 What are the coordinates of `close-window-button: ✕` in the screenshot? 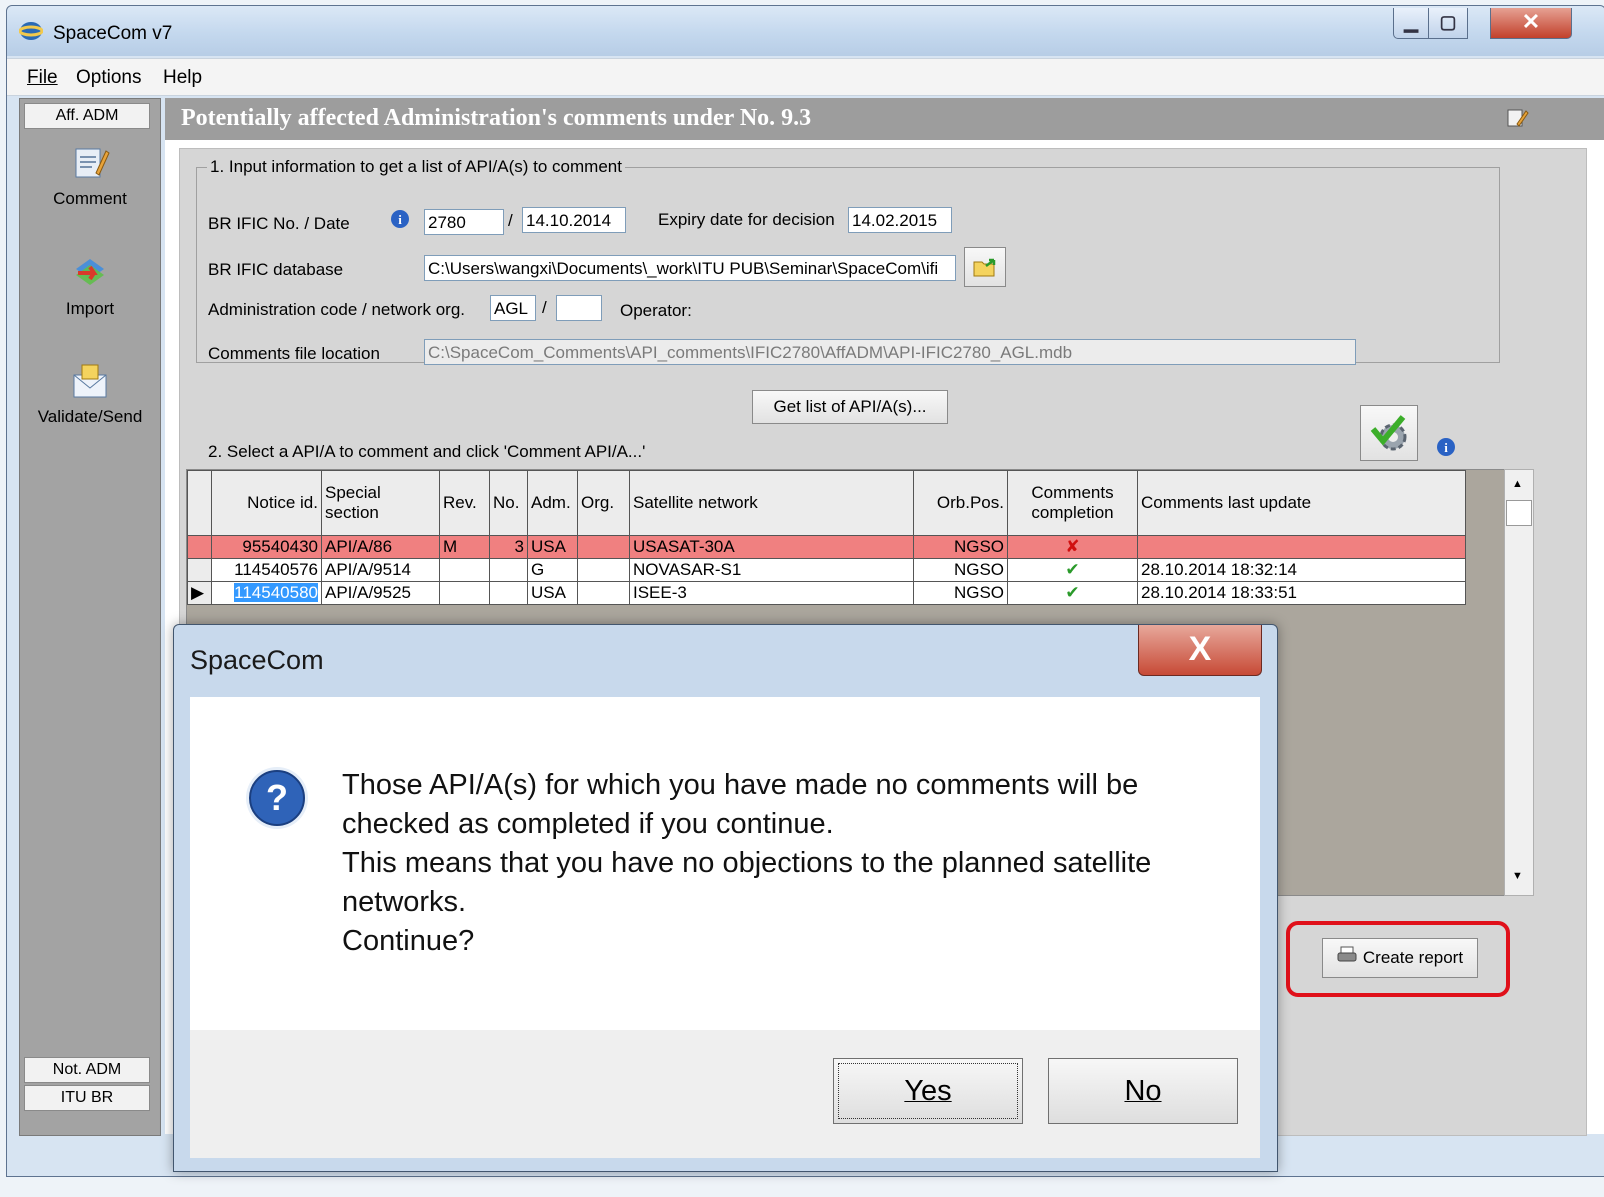 It's located at (1531, 23).